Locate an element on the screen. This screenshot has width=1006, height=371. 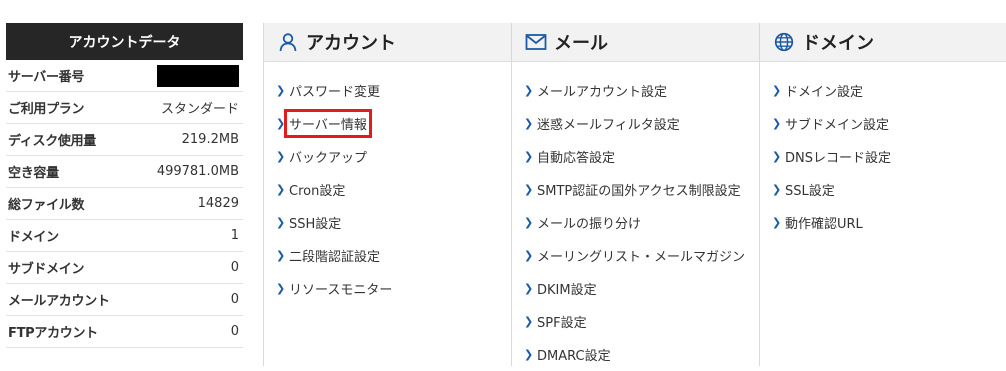
menu-item-label: DKIM設定 is located at coordinates (567, 290).